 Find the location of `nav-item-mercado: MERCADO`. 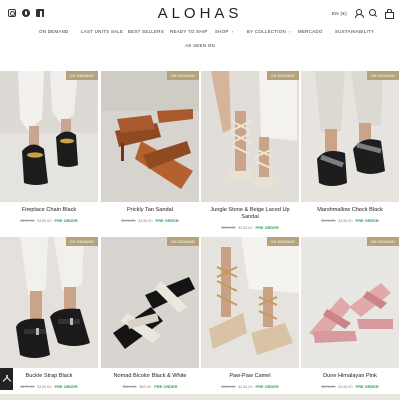

nav-item-mercado: MERCADO is located at coordinates (310, 31).